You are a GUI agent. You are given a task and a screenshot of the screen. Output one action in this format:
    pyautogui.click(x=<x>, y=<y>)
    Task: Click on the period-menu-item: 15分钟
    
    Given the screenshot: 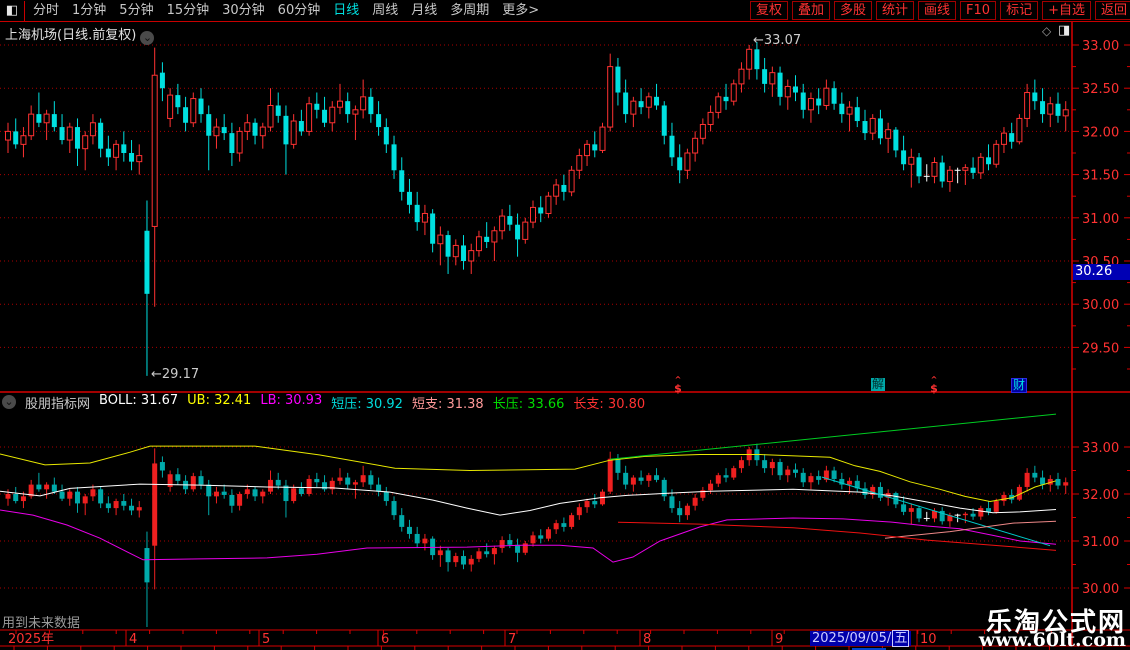 What is the action you would take?
    pyautogui.click(x=188, y=11)
    